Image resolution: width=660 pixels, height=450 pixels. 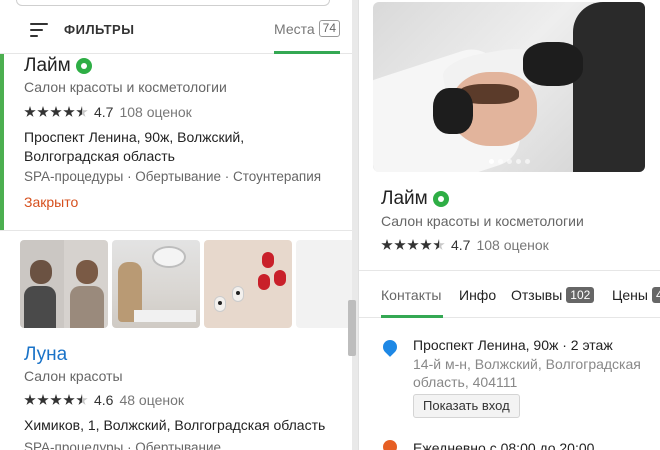 I want to click on filters-button: ФИЛЬТРЫ, so click(x=82, y=29).